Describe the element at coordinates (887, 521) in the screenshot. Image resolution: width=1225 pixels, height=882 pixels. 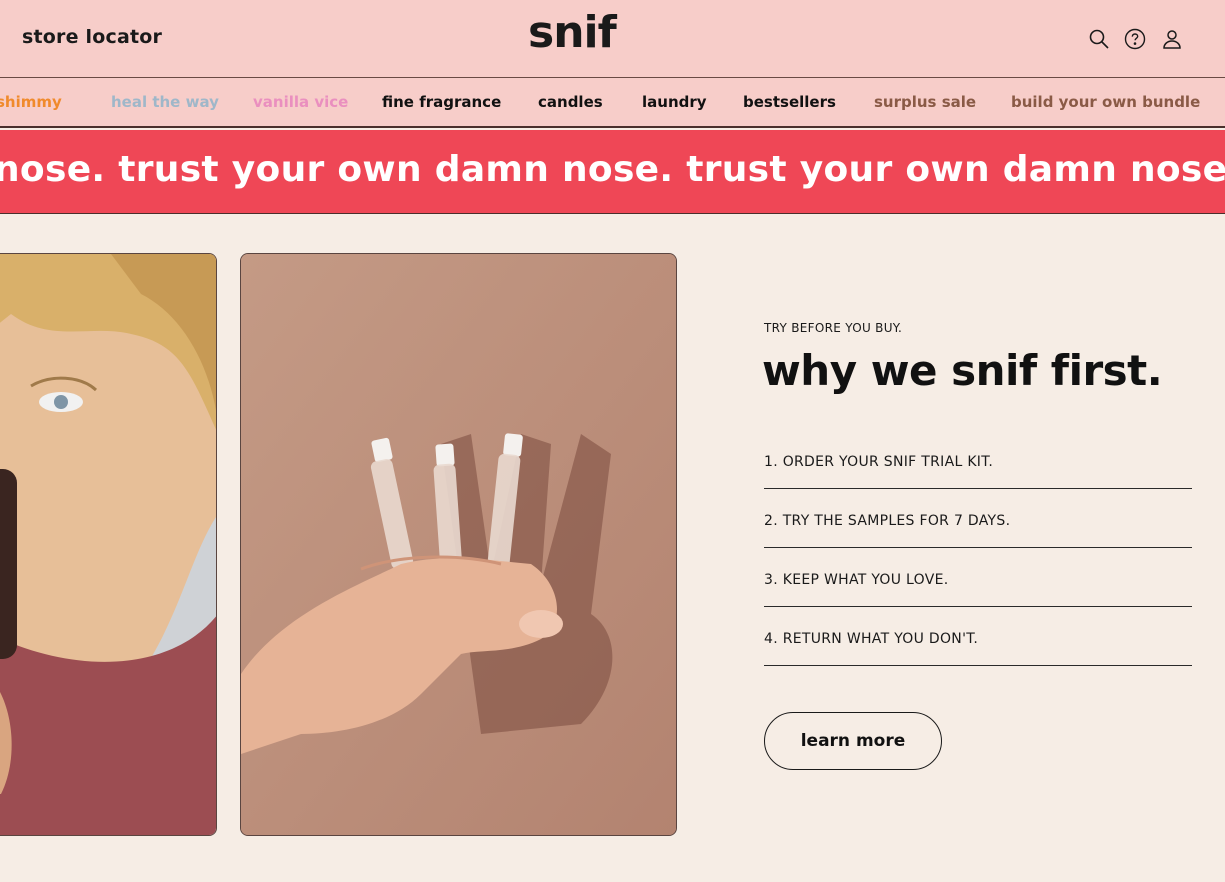
I see `step-label: 2. TRY THE SAMPLES FOR 7 DAYS.` at that location.